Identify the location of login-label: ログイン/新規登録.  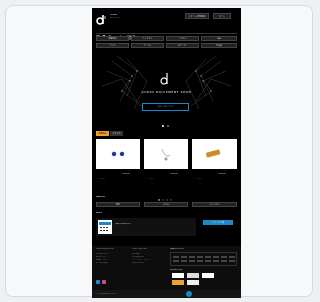
(197, 16).